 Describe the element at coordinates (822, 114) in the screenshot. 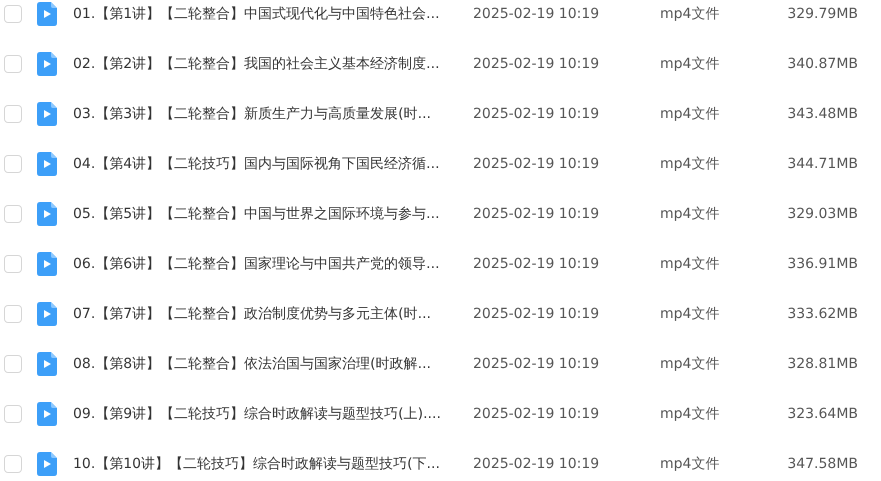

I see `file-size: 343.48MB` at that location.